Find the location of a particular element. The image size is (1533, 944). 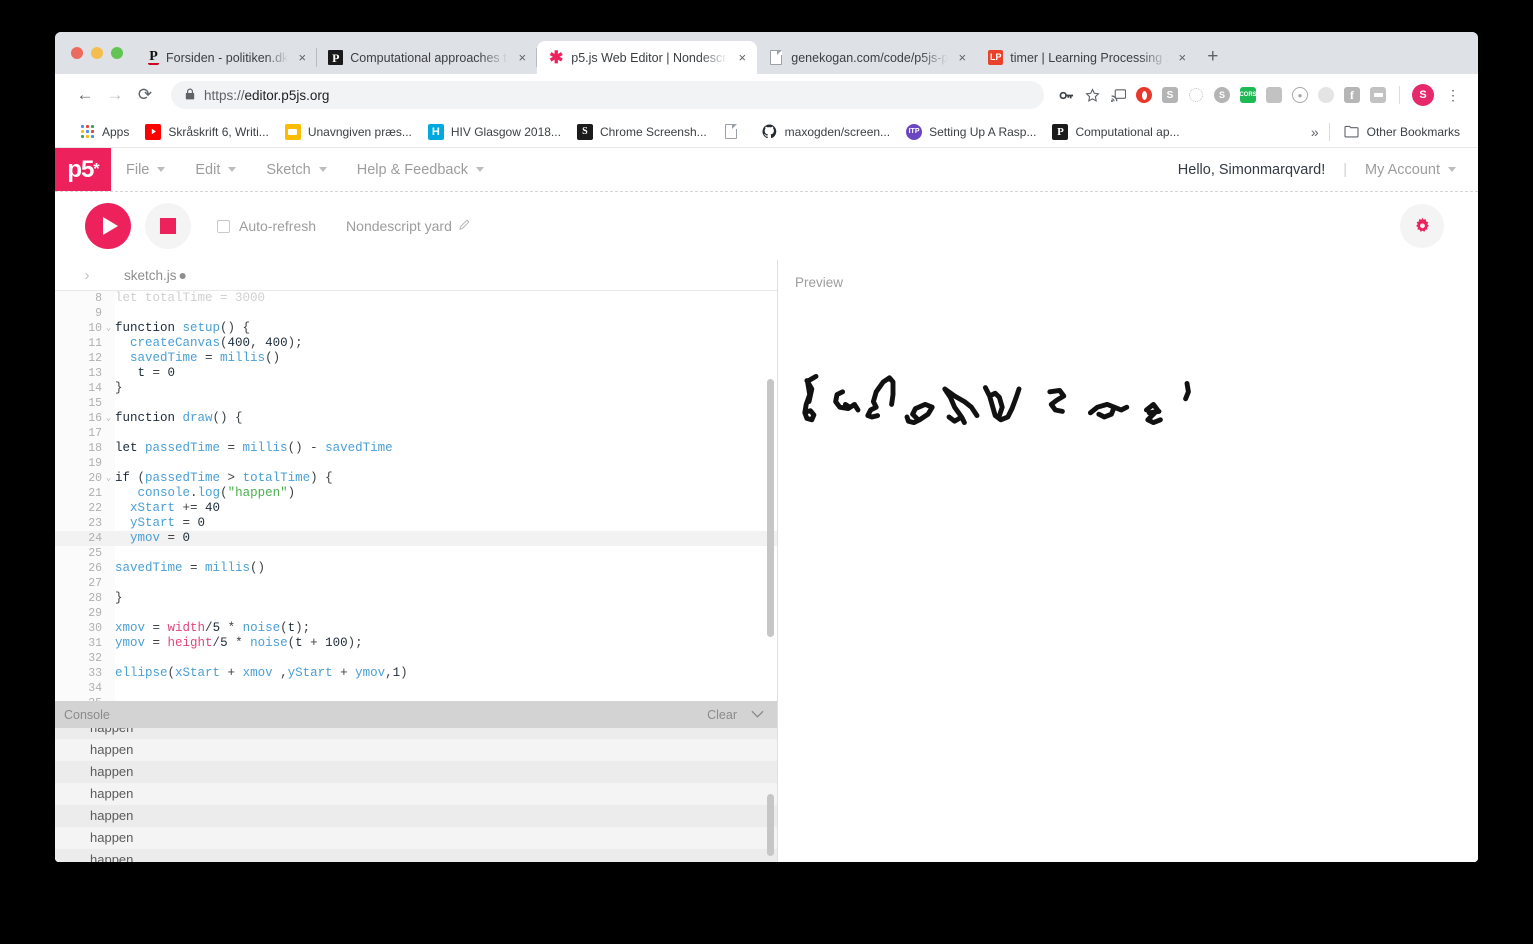

maximize-window-button is located at coordinates (117, 53).